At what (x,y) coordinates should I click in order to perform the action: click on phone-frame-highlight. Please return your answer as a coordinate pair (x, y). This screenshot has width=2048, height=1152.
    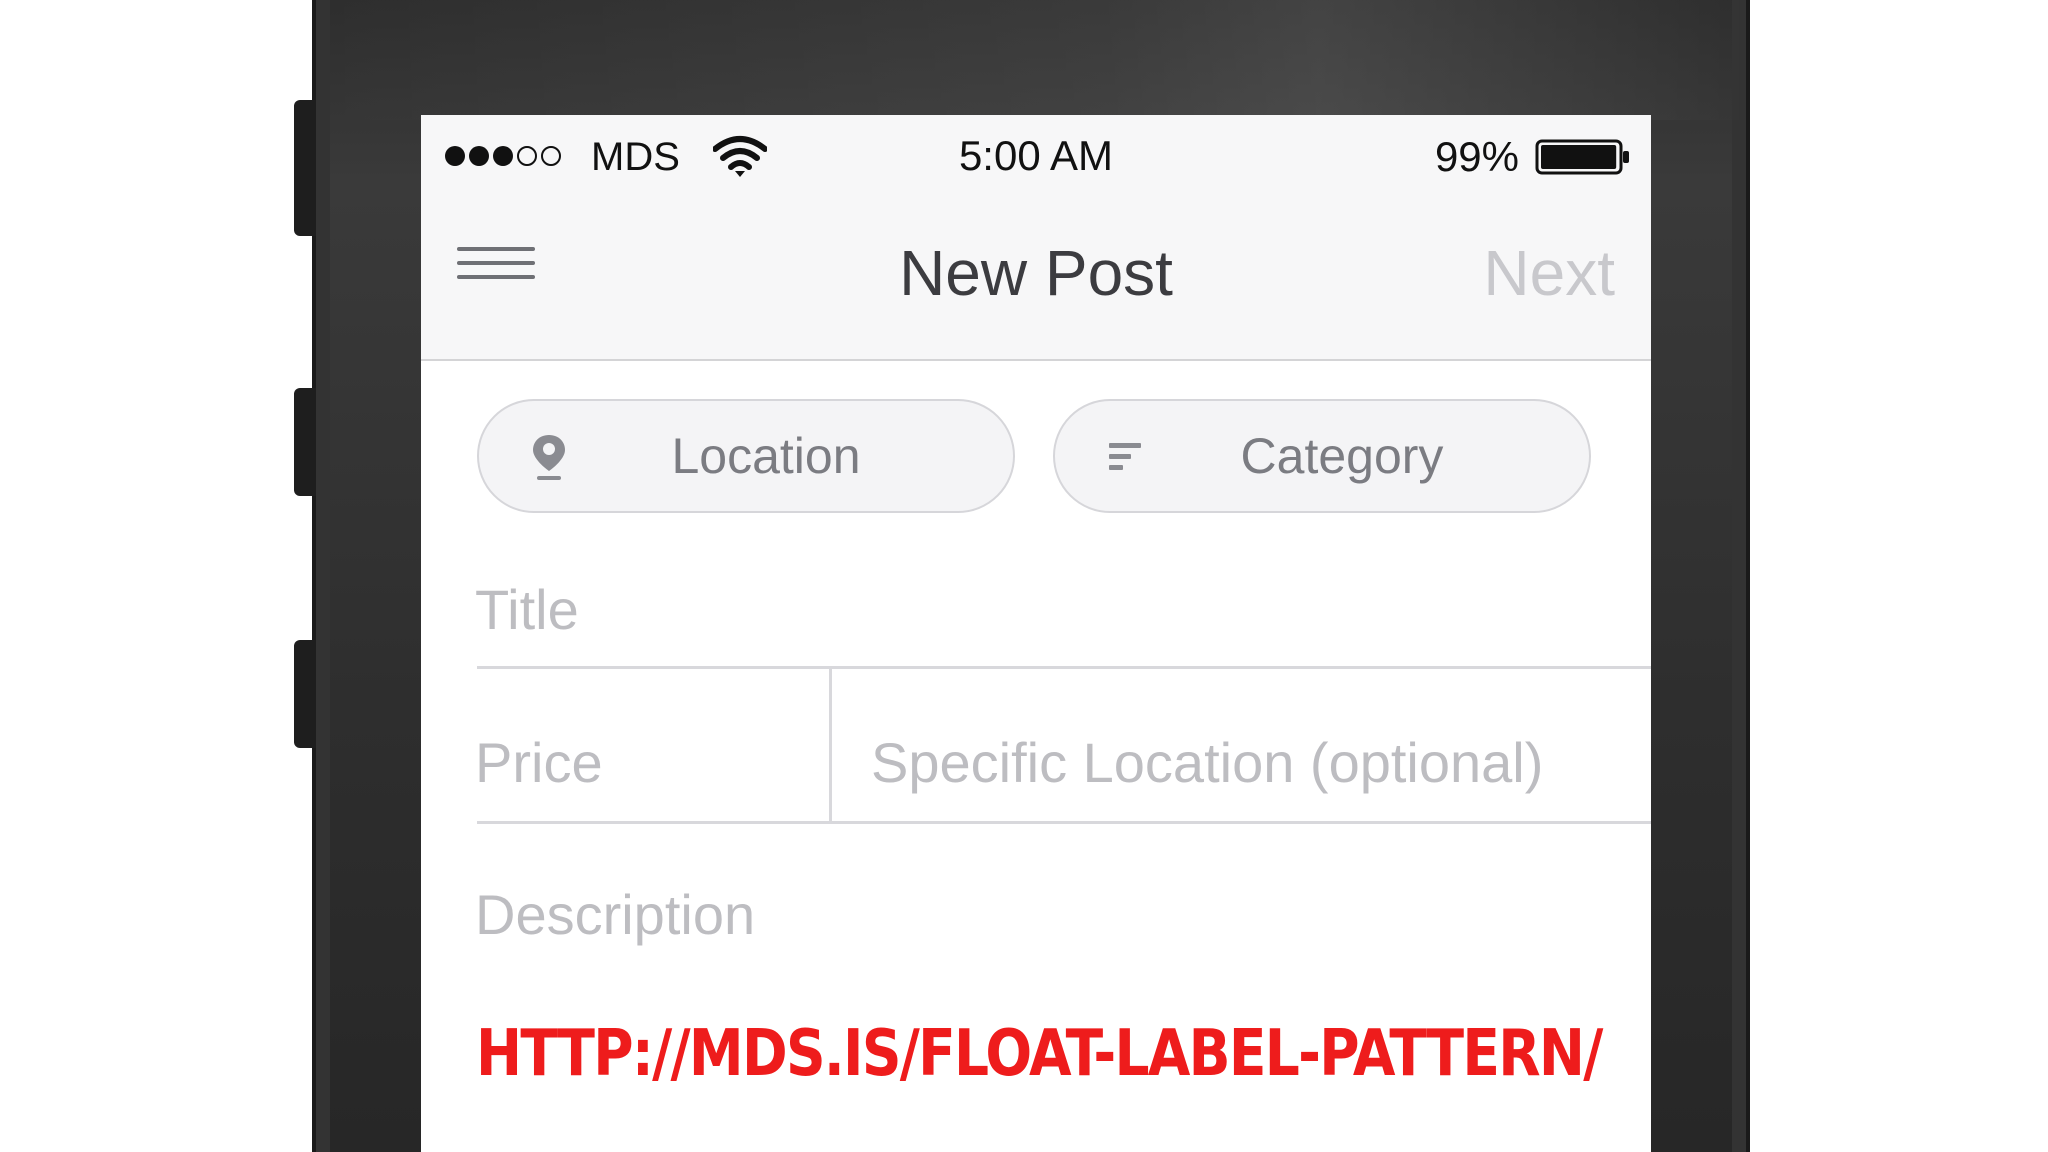
    Looking at the image, I should click on (1031, 60).